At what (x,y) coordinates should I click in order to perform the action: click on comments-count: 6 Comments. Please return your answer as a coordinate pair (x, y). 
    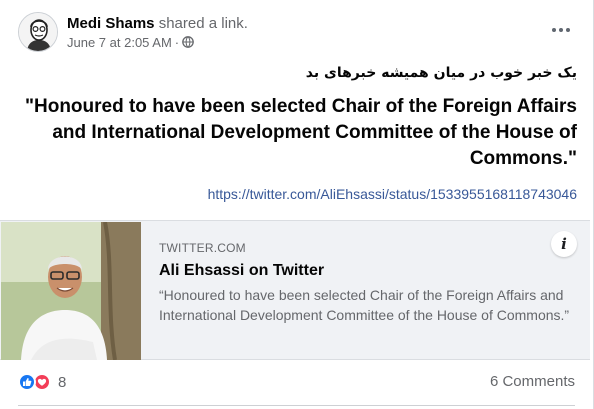
    Looking at the image, I should click on (532, 381).